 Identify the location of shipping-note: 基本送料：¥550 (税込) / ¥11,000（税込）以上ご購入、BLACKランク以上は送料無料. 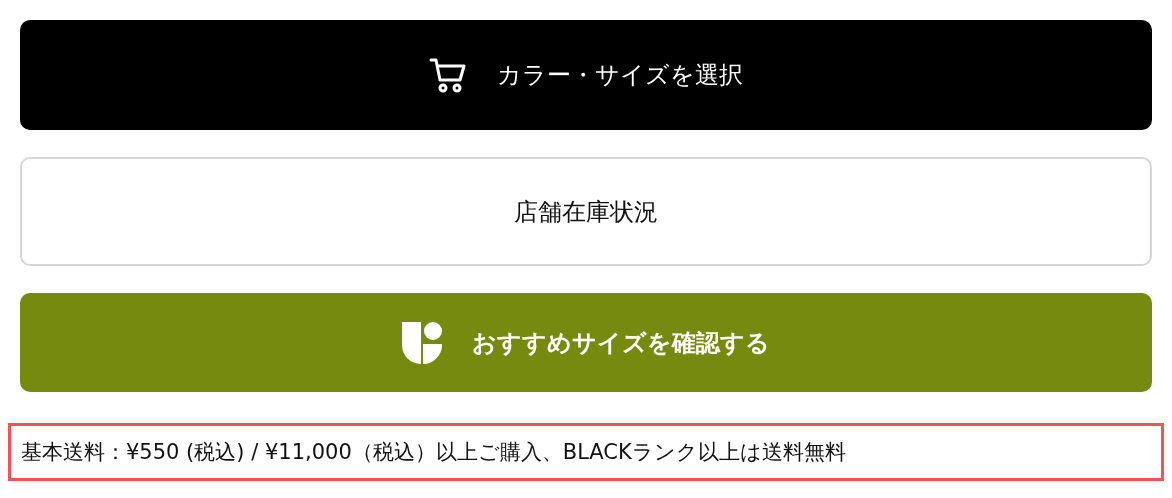
(586, 452).